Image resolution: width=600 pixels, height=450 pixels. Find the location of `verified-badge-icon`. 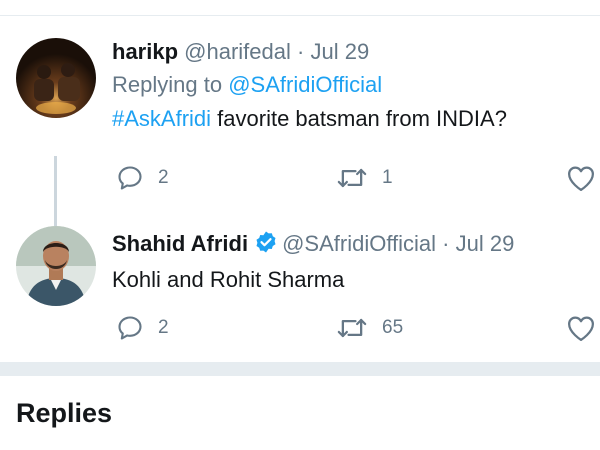

verified-badge-icon is located at coordinates (266, 246).